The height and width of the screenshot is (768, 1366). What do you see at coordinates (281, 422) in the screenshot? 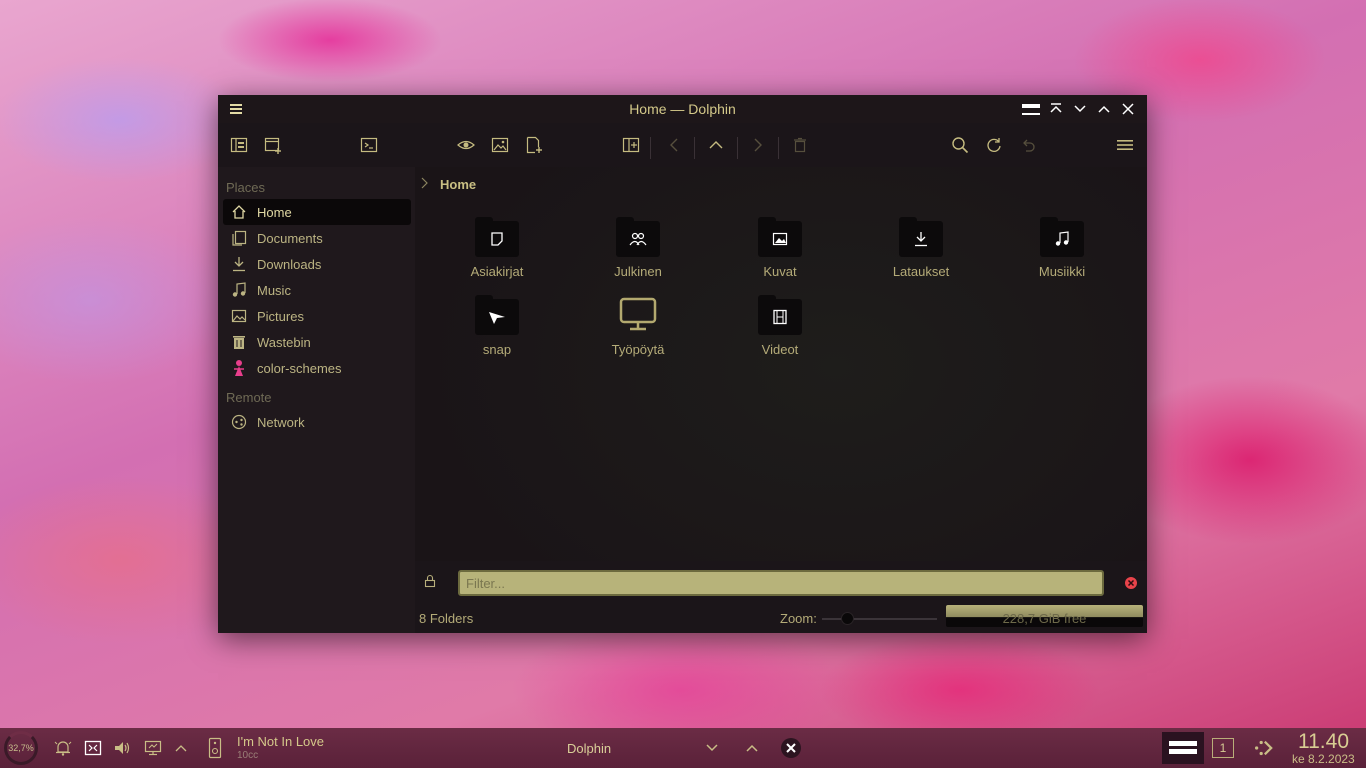
I see `sidebar-item-label: Network` at bounding box center [281, 422].